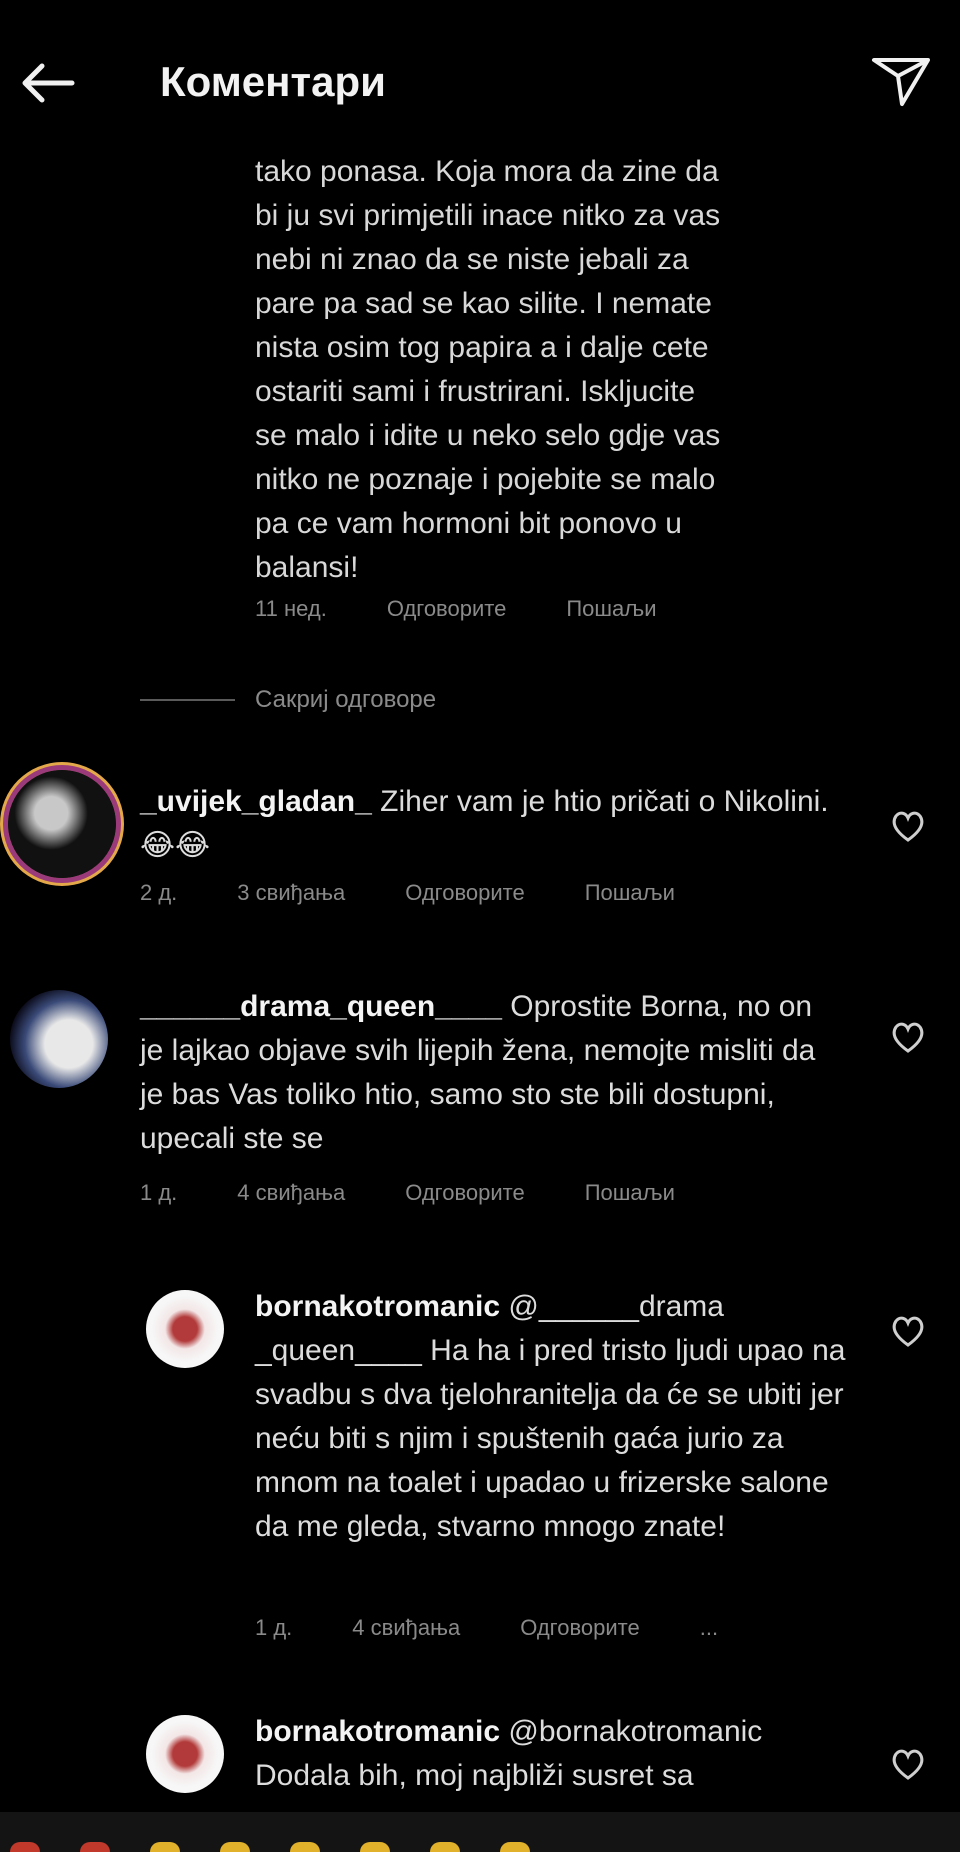  I want to click on comment-line: ostariti sami i frustrirani. Iskljucite, so click(475, 391).